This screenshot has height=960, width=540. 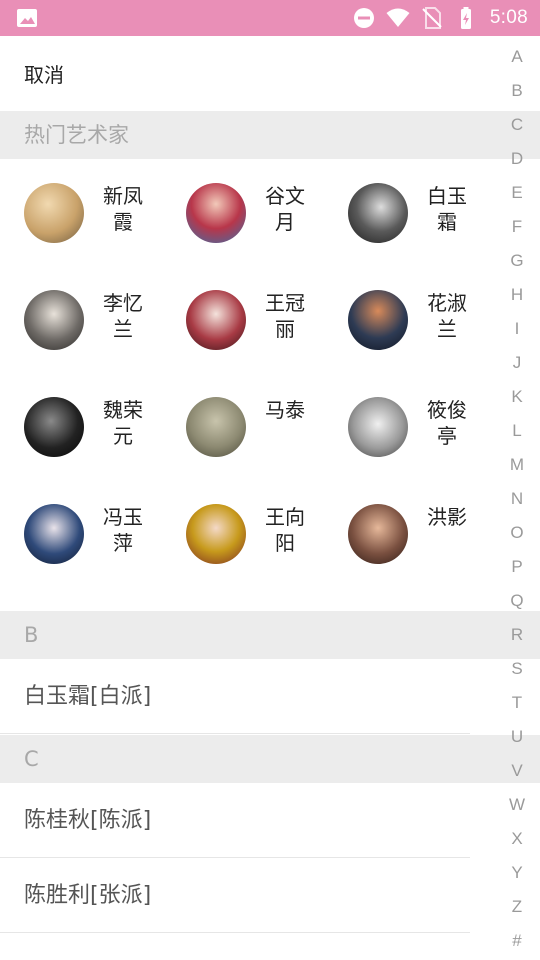 I want to click on hot-artist: 王冠丽, so click(x=261, y=330).